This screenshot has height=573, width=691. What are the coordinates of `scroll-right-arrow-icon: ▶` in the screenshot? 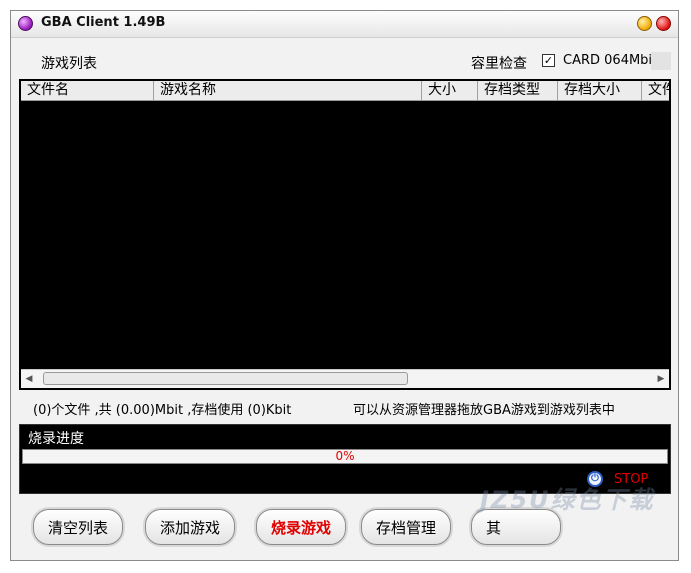 It's located at (661, 379).